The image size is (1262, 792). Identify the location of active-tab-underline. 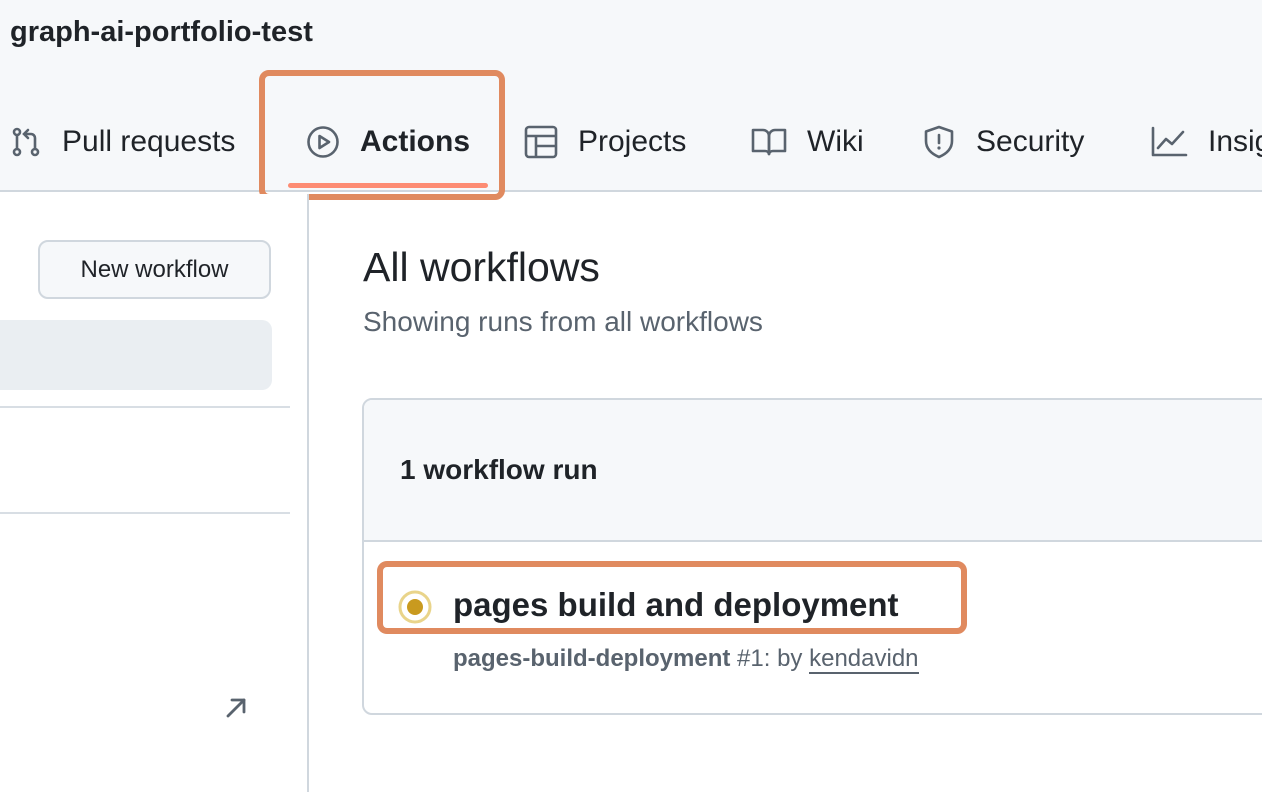
(388, 185).